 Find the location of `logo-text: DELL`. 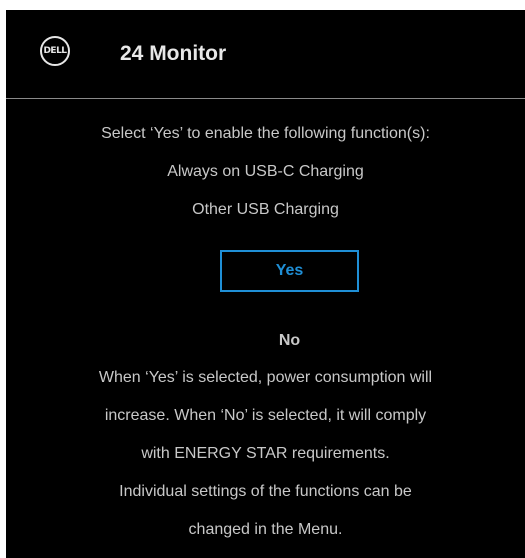

logo-text: DELL is located at coordinates (55, 51).